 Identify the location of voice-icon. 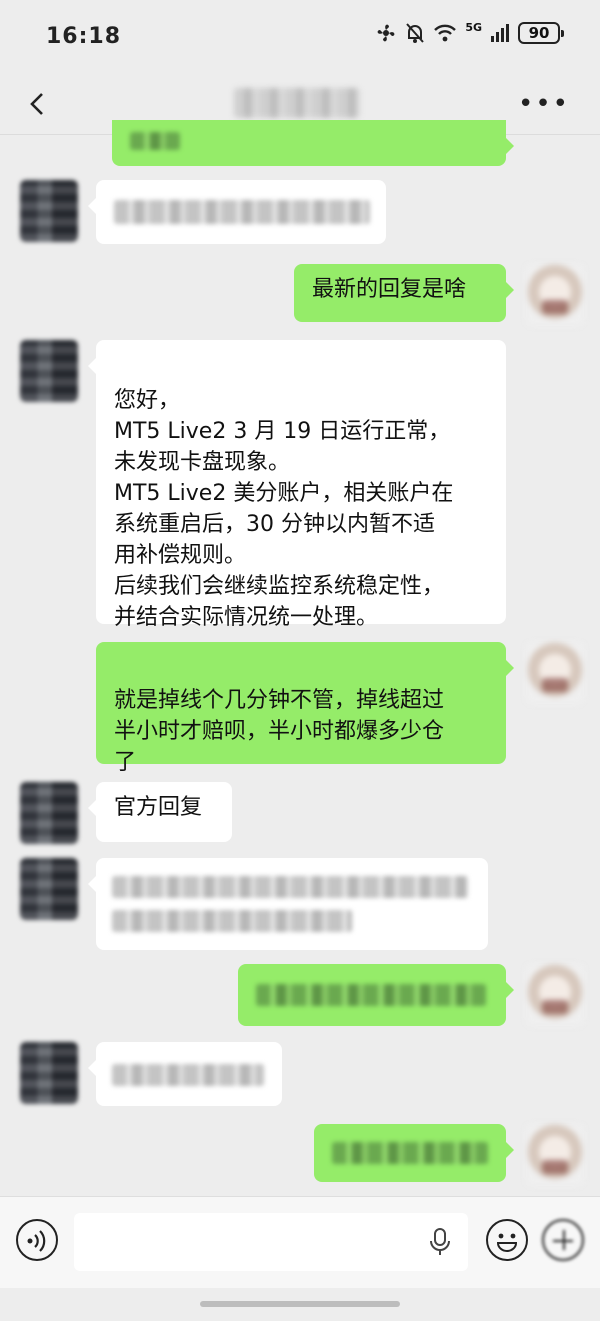
(36, 1241).